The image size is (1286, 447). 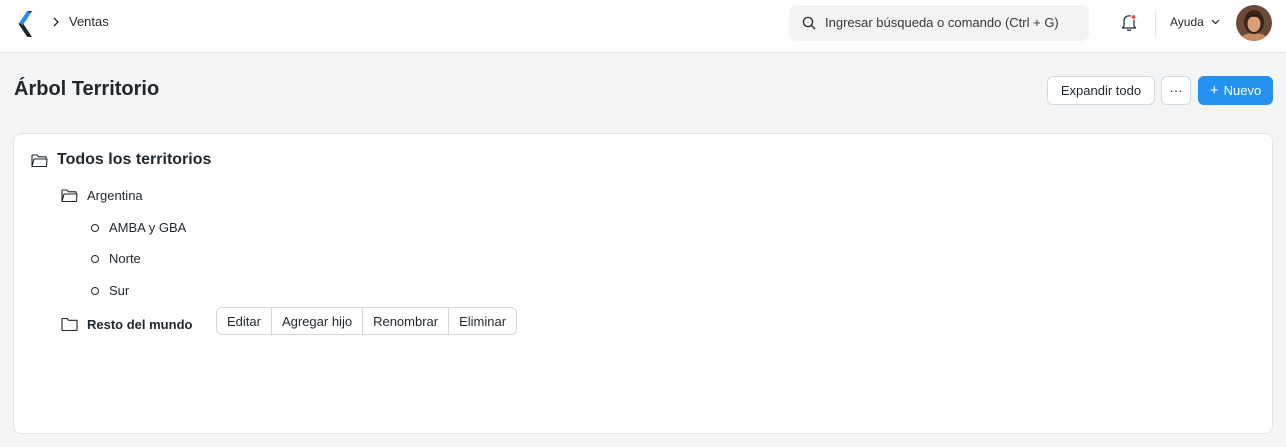 I want to click on new-button: + Nuevo, so click(x=1235, y=90).